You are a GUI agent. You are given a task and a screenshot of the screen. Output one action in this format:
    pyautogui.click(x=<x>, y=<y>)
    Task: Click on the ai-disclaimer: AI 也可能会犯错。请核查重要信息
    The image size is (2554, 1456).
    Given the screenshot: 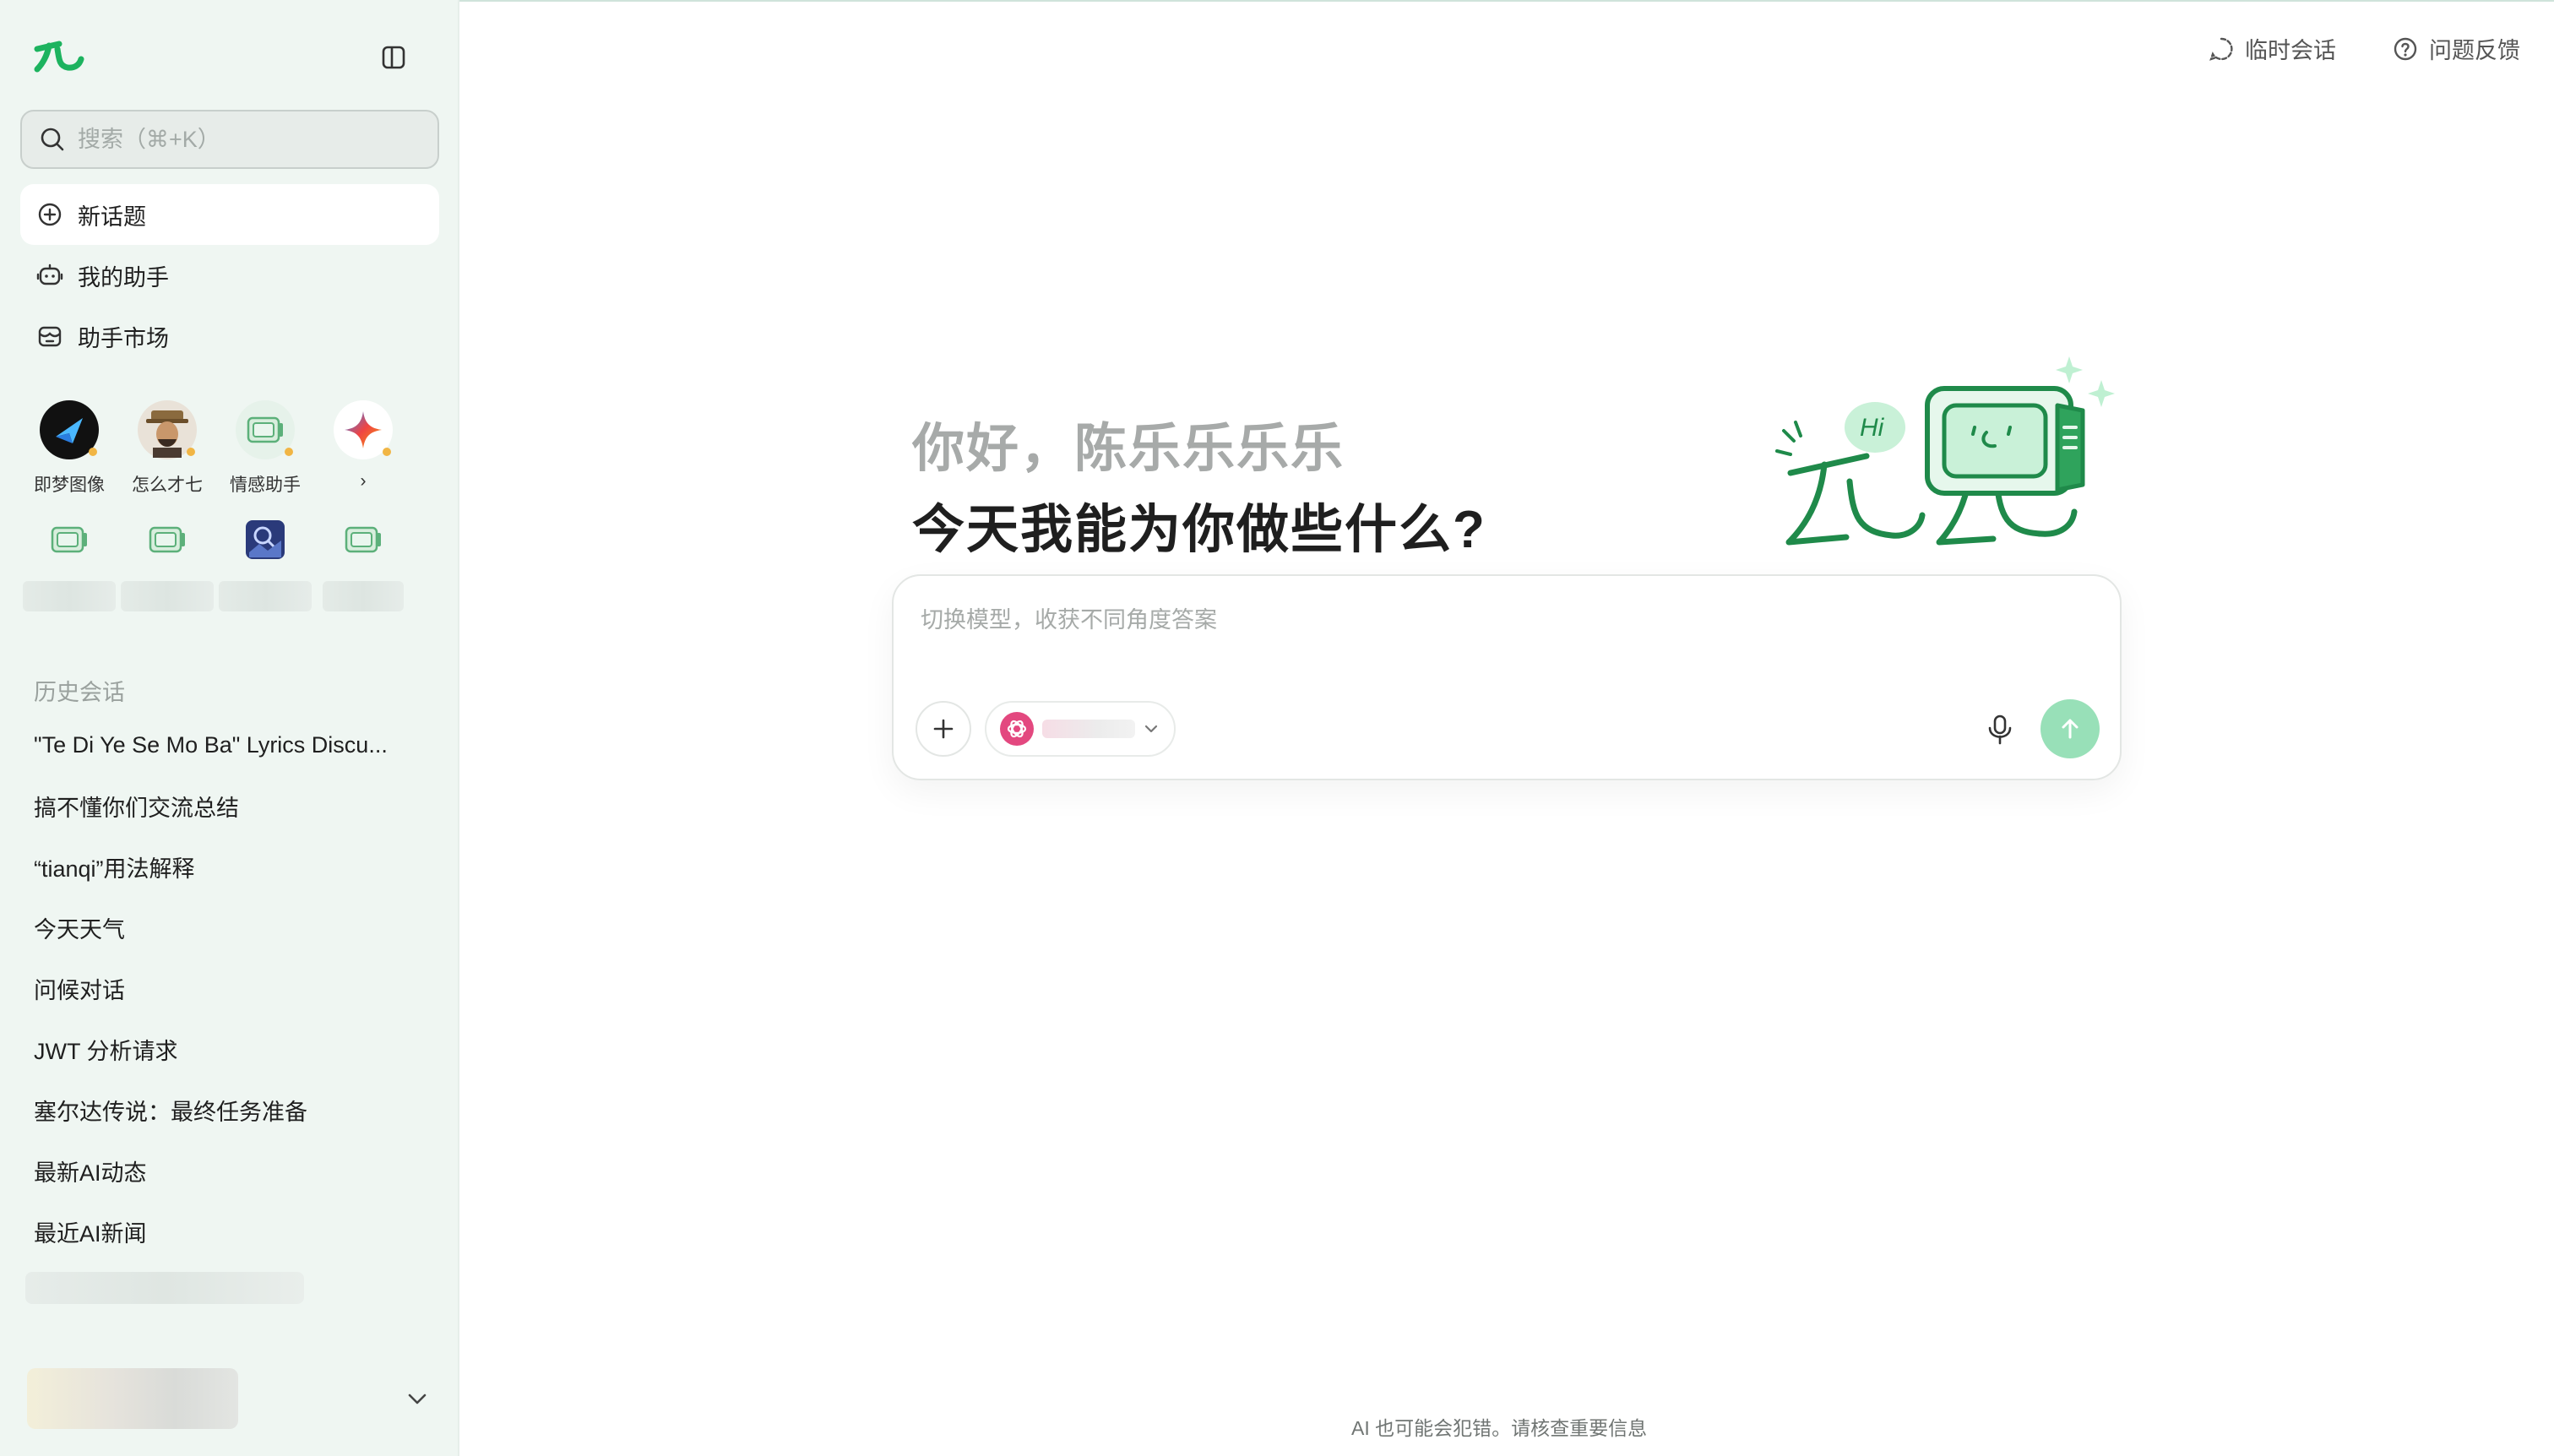 What is the action you would take?
    pyautogui.click(x=1499, y=1428)
    